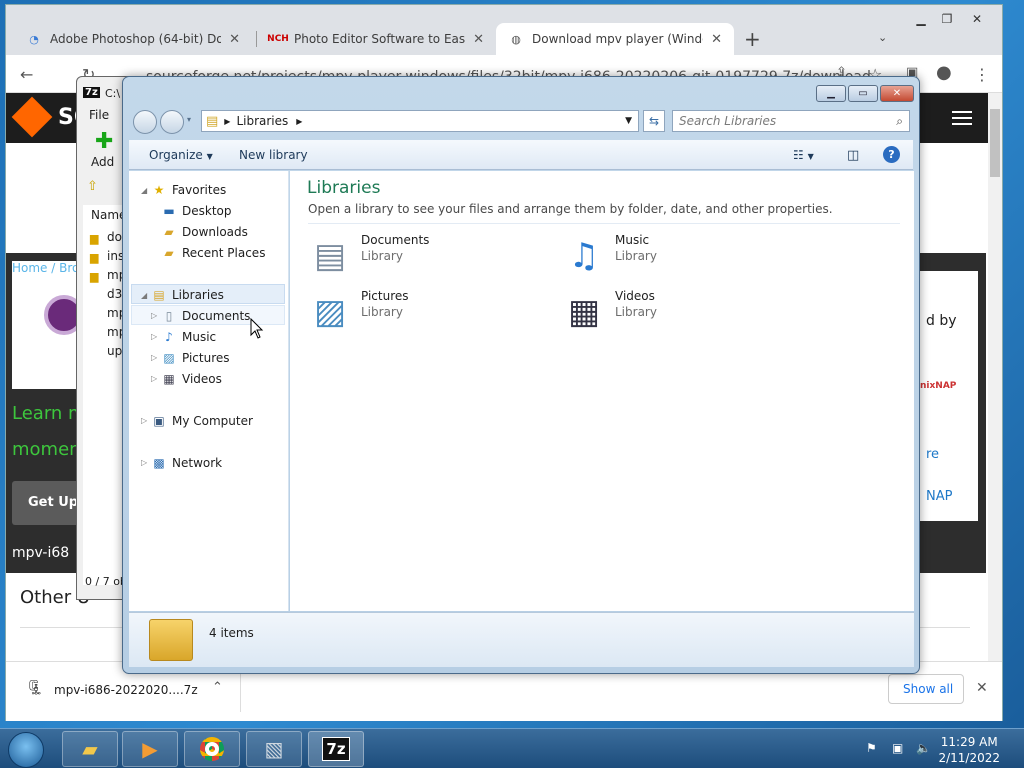 The height and width of the screenshot is (768, 1024). What do you see at coordinates (176, 155) in the screenshot?
I see `organize-label: Organize` at bounding box center [176, 155].